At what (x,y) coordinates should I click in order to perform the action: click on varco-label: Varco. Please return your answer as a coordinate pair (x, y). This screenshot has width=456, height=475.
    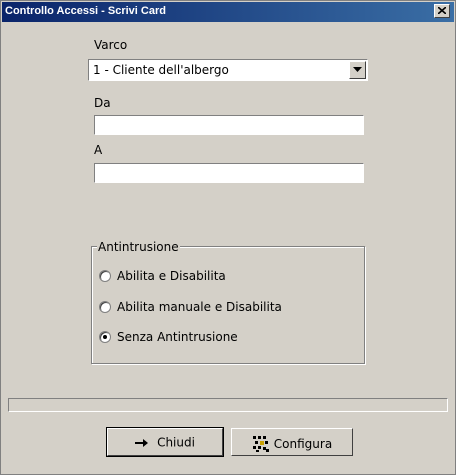
    Looking at the image, I should click on (111, 45).